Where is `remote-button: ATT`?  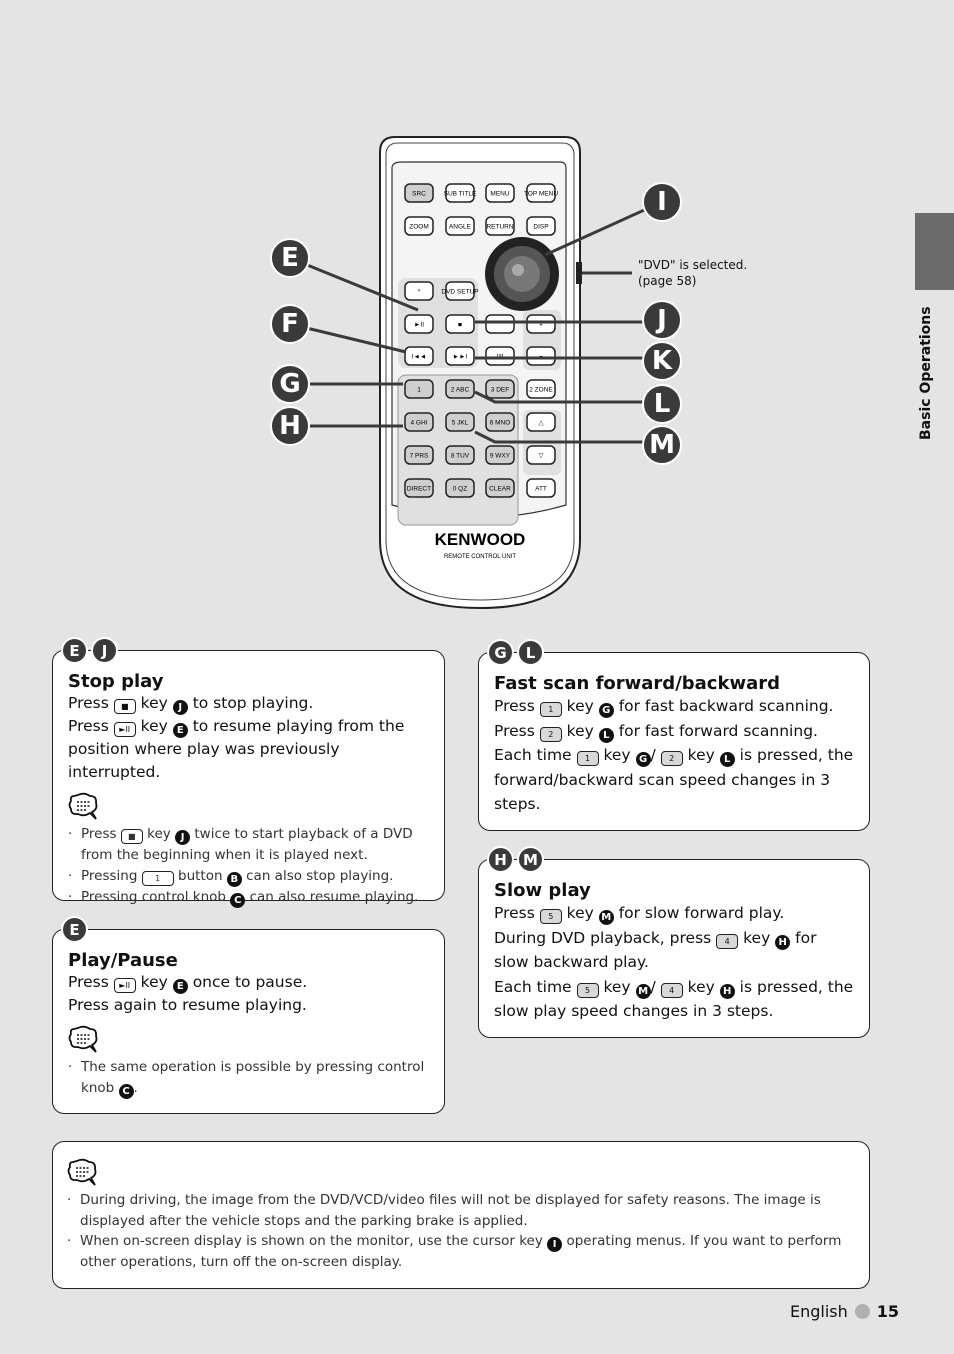 remote-button: ATT is located at coordinates (541, 488).